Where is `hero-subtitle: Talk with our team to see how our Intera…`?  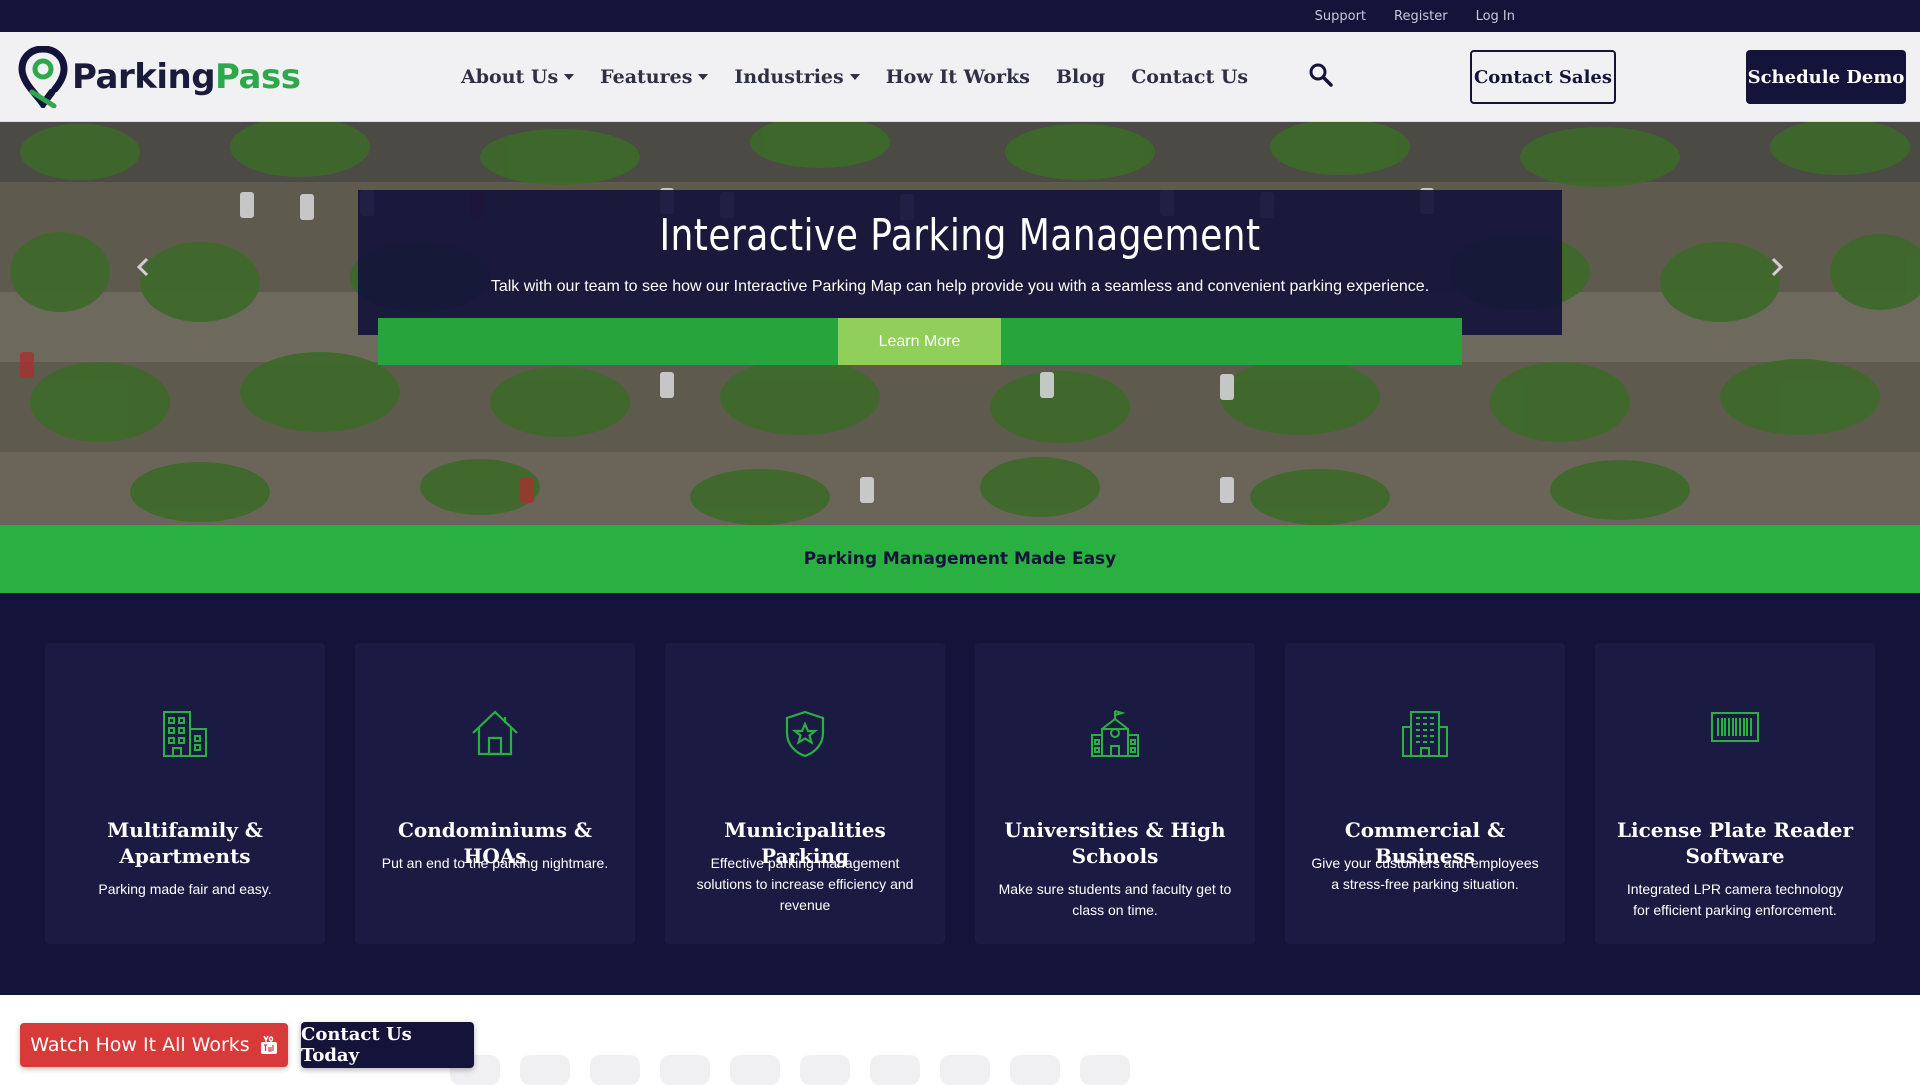 hero-subtitle: Talk with our team to see how our Intera… is located at coordinates (960, 286).